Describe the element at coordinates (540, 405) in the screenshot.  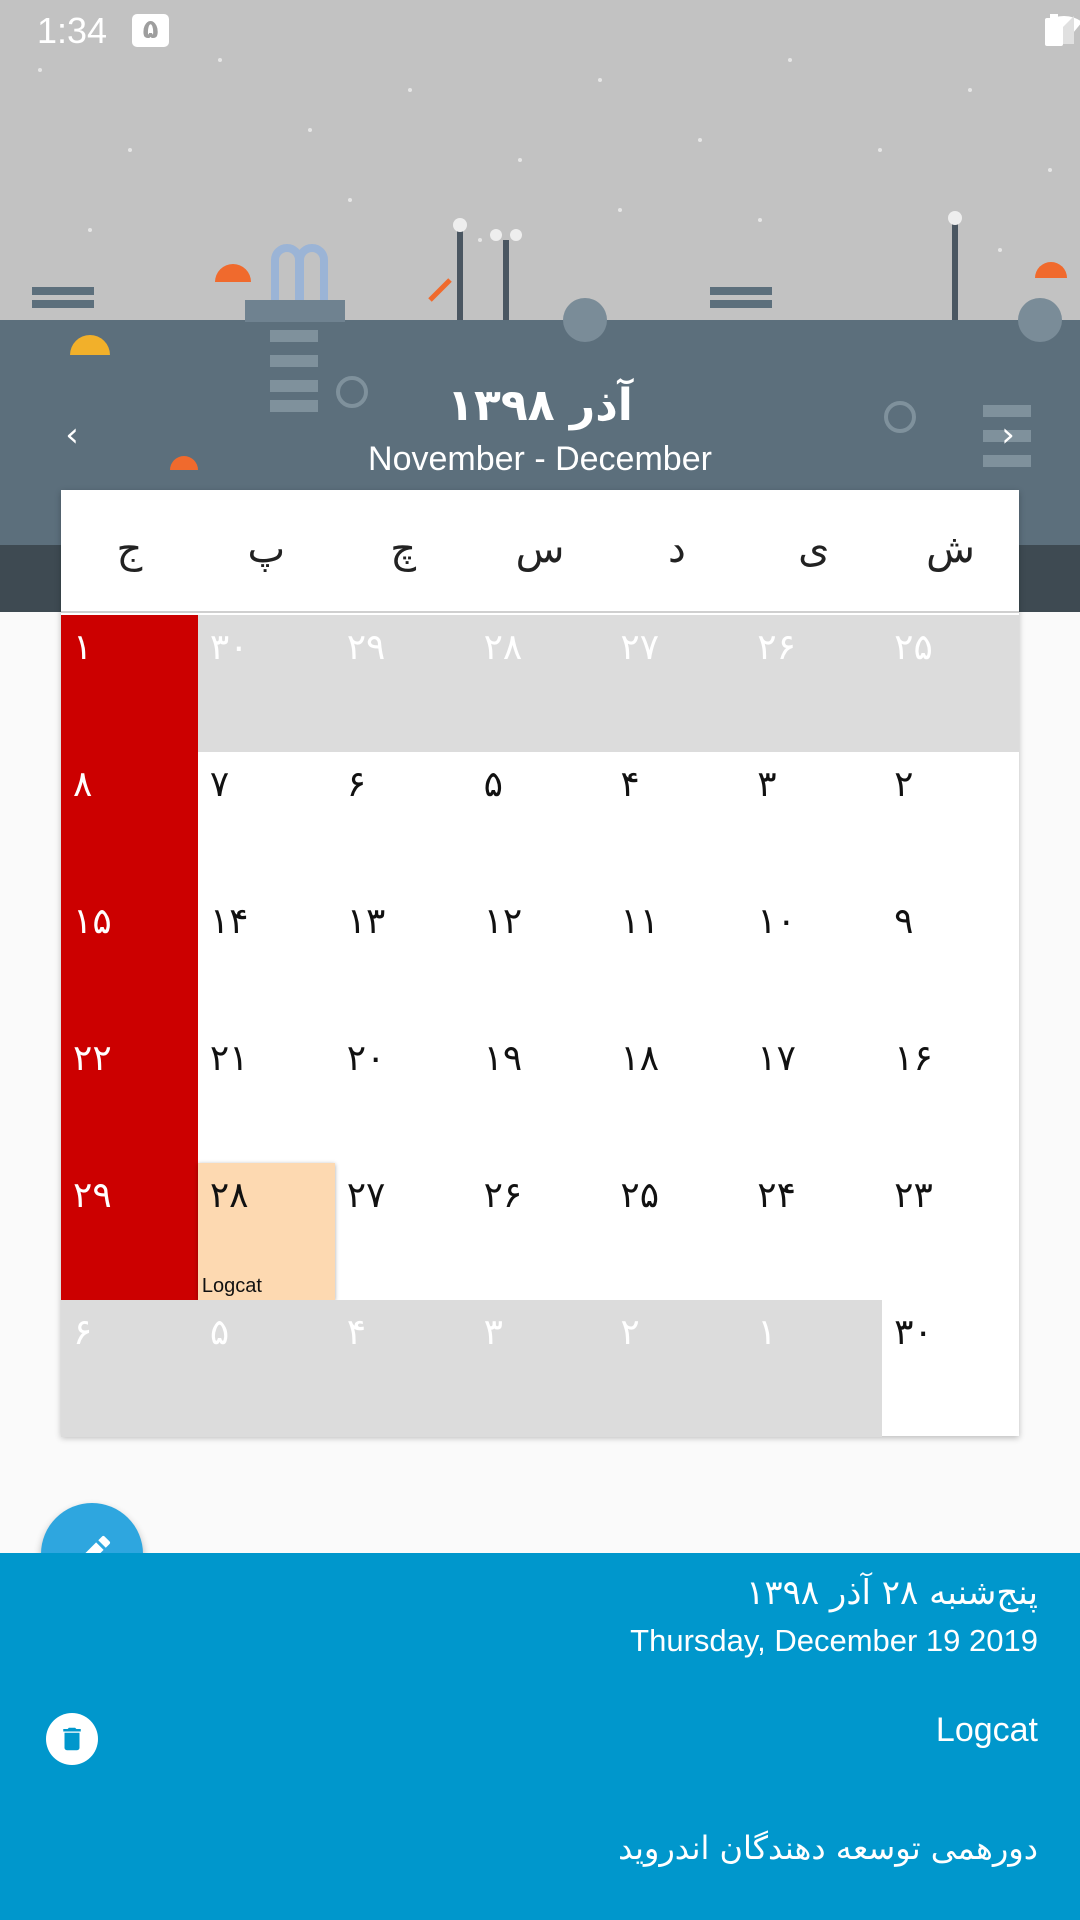
I see `month-title: آذر ۱۳۹۸` at that location.